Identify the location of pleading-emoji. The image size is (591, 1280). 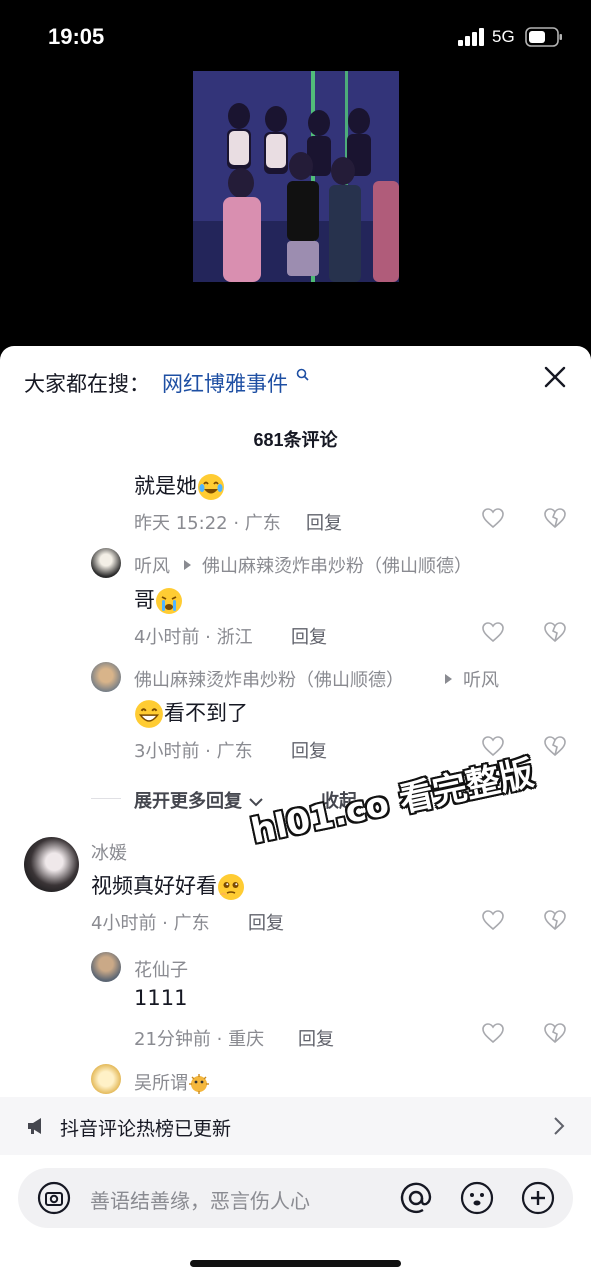
(231, 887).